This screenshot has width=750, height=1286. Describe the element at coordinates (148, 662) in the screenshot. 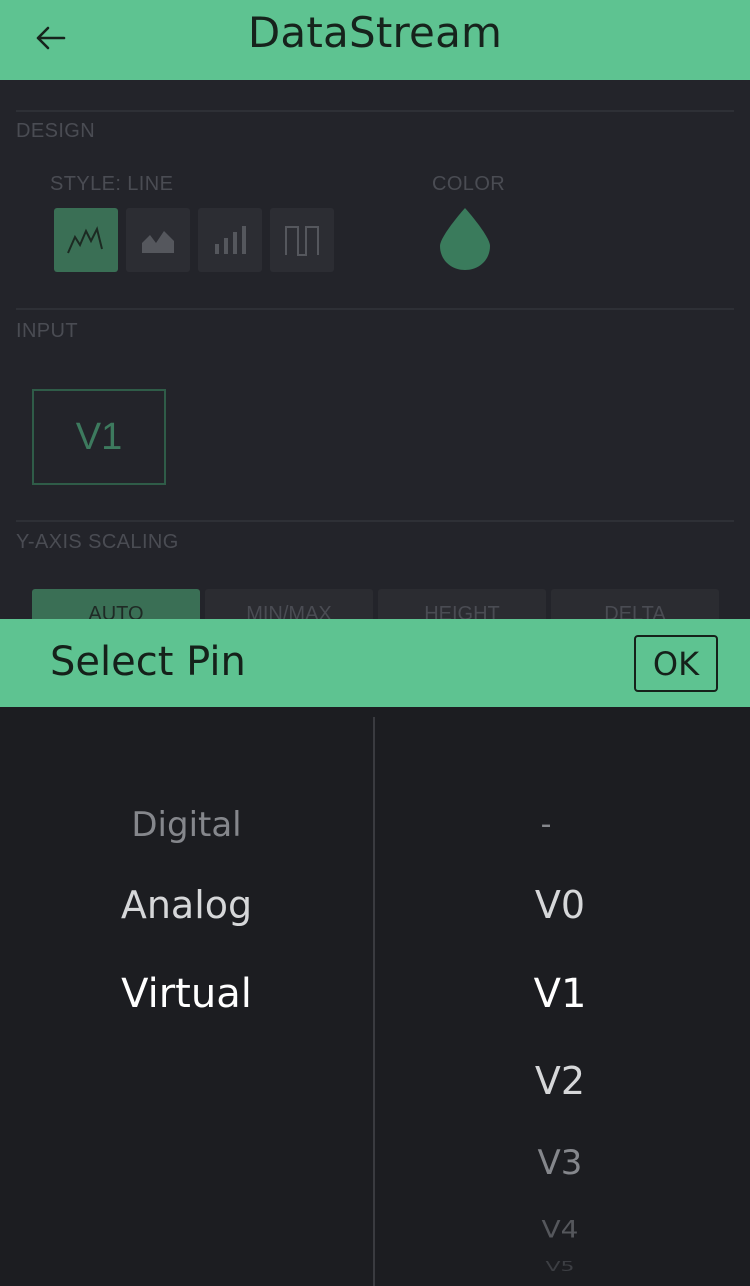

I see `dialog-title: Select Pin` at that location.